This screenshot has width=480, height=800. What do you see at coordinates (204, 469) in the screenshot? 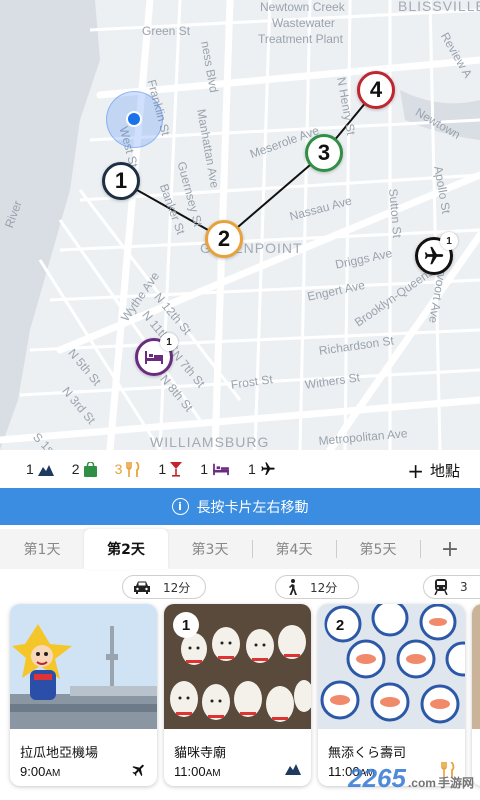
I see `summary-hotels-count: 1` at bounding box center [204, 469].